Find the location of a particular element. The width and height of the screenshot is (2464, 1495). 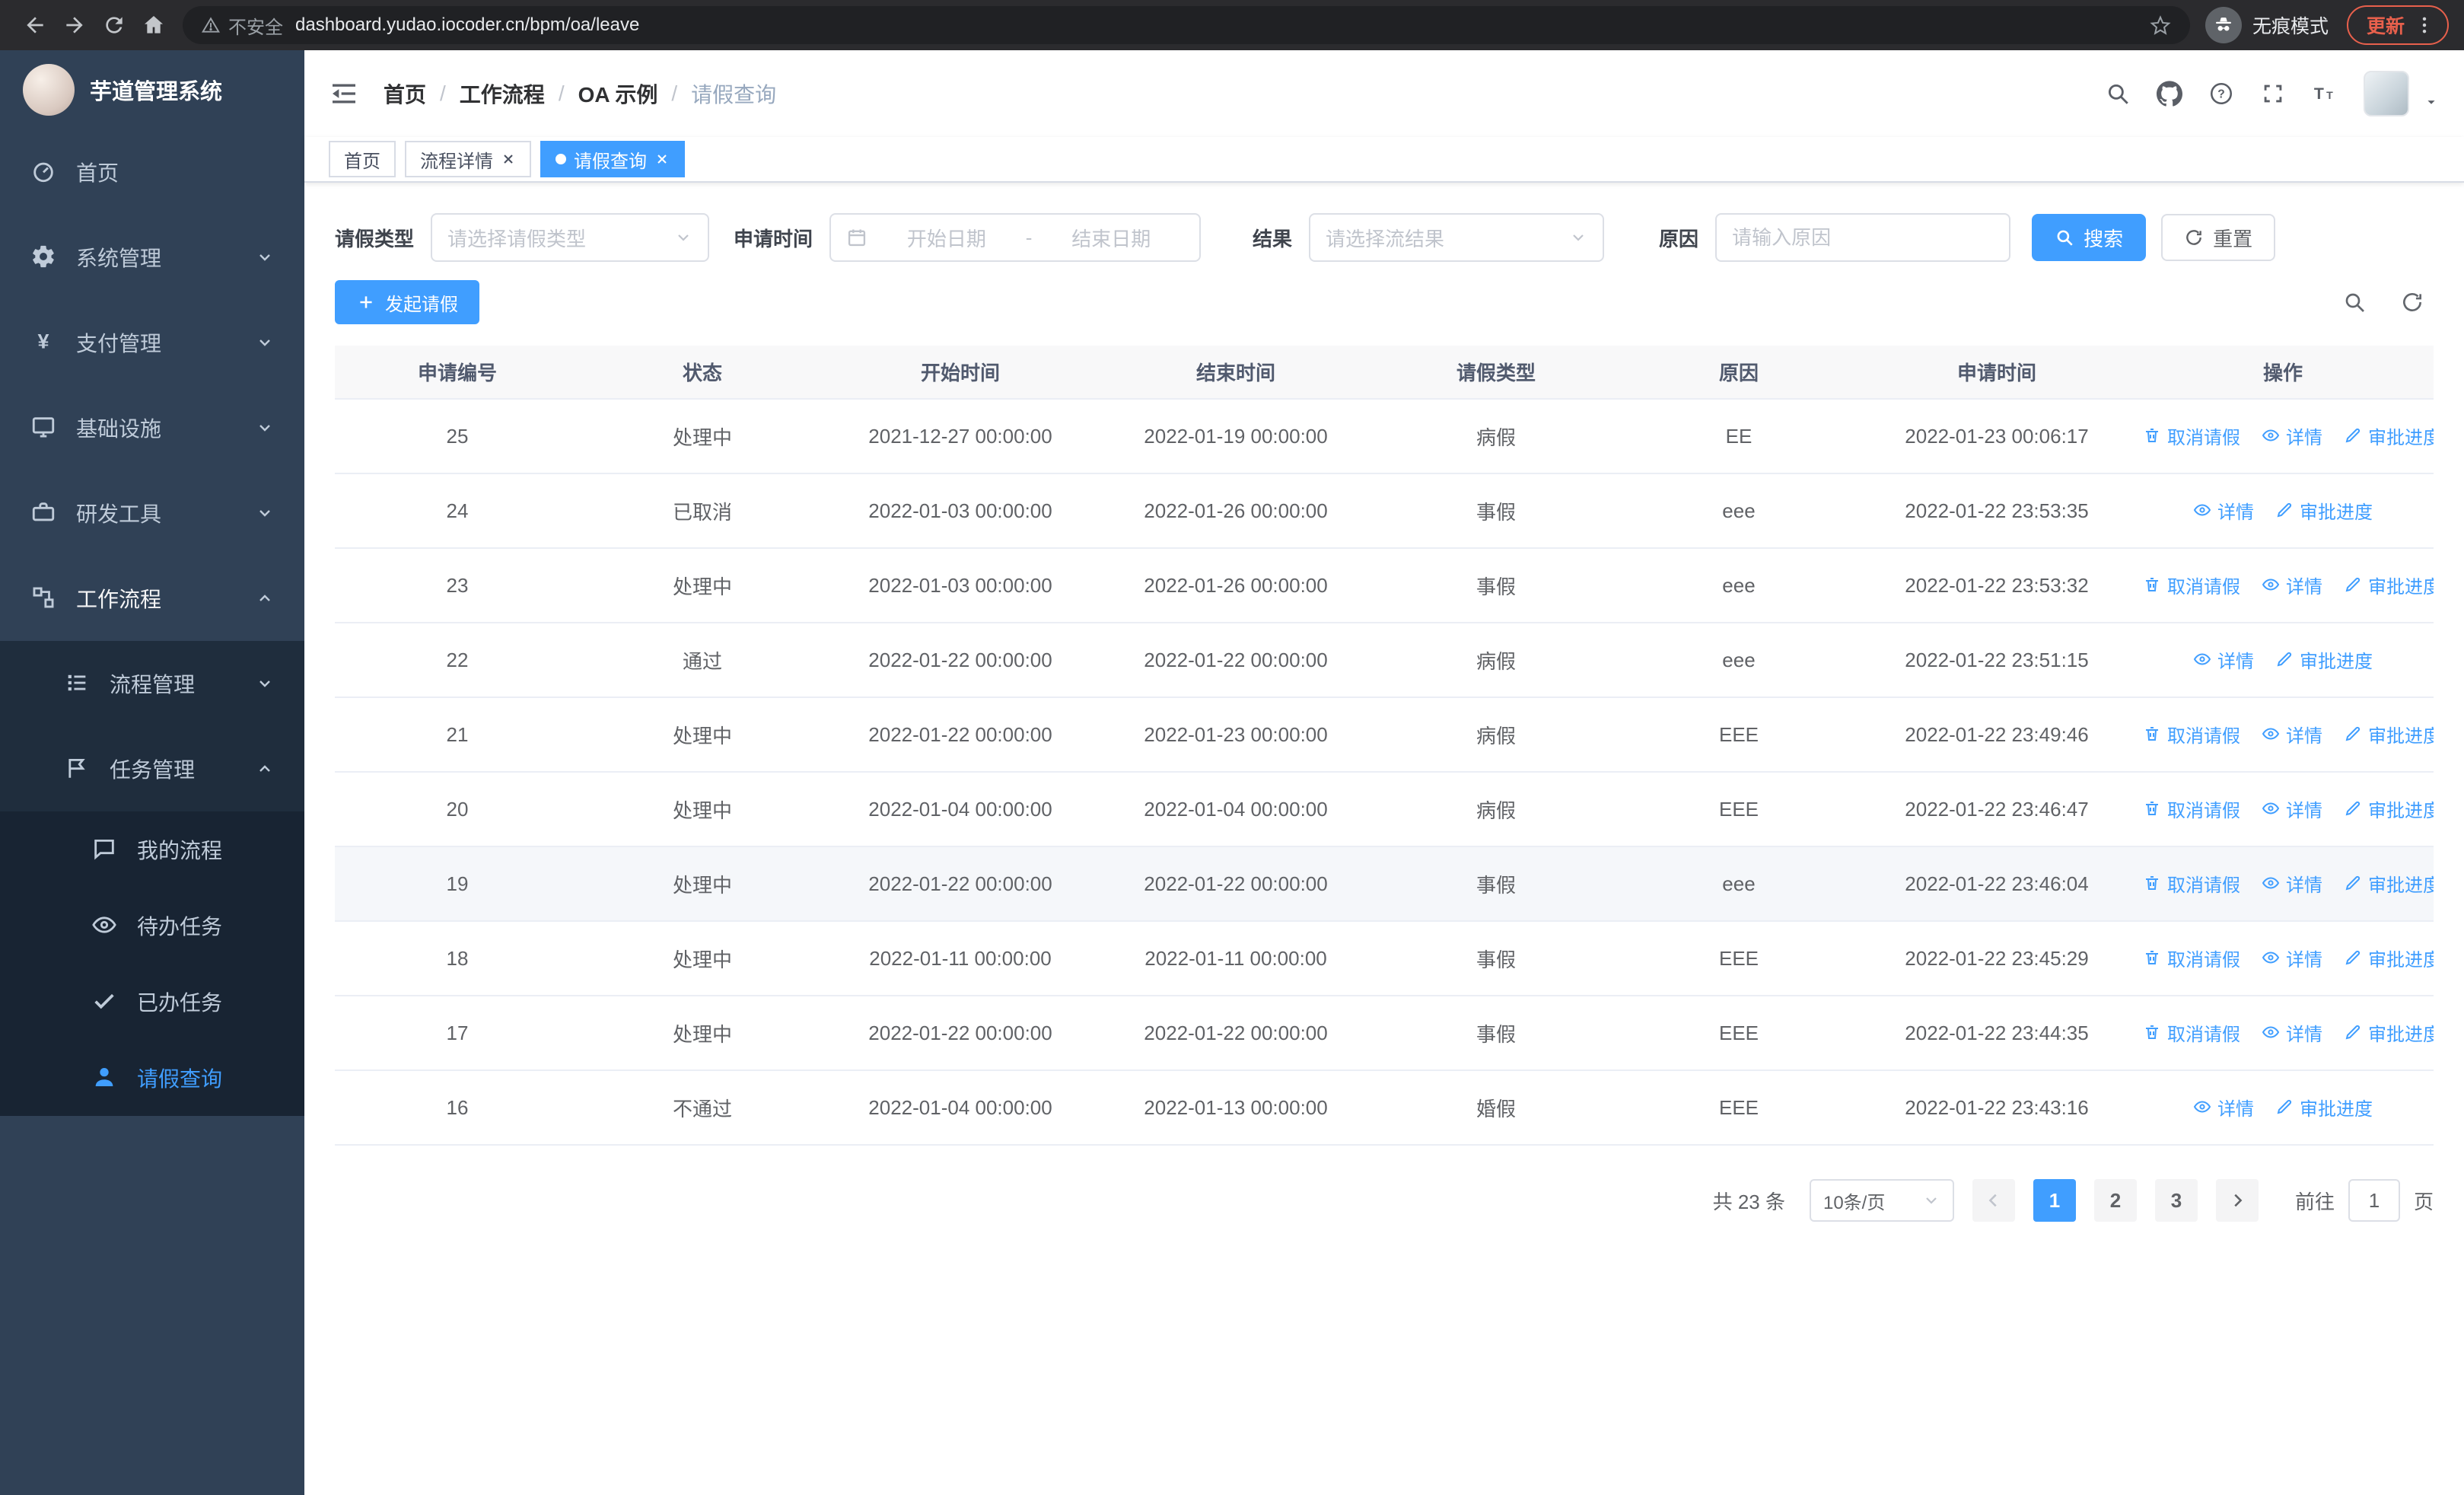

fullscreen-icon is located at coordinates (2273, 94).